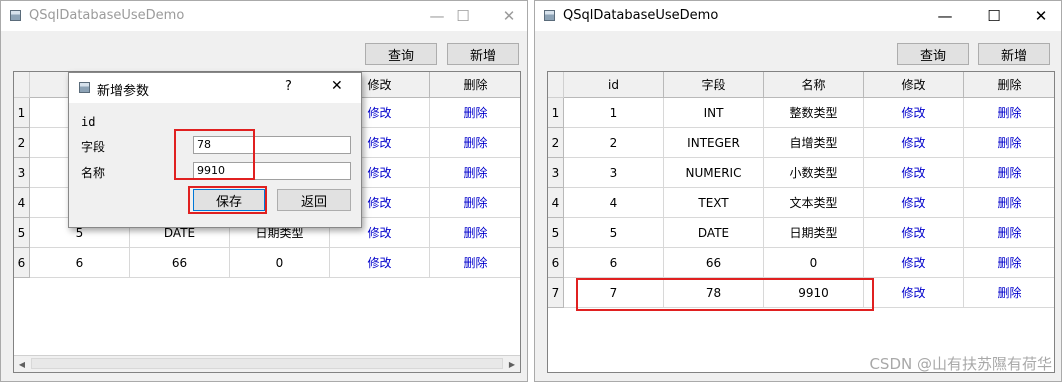 This screenshot has width=1062, height=382. What do you see at coordinates (960, 364) in the screenshot?
I see `watermark: CSDN @山有扶苏隰有荷华` at bounding box center [960, 364].